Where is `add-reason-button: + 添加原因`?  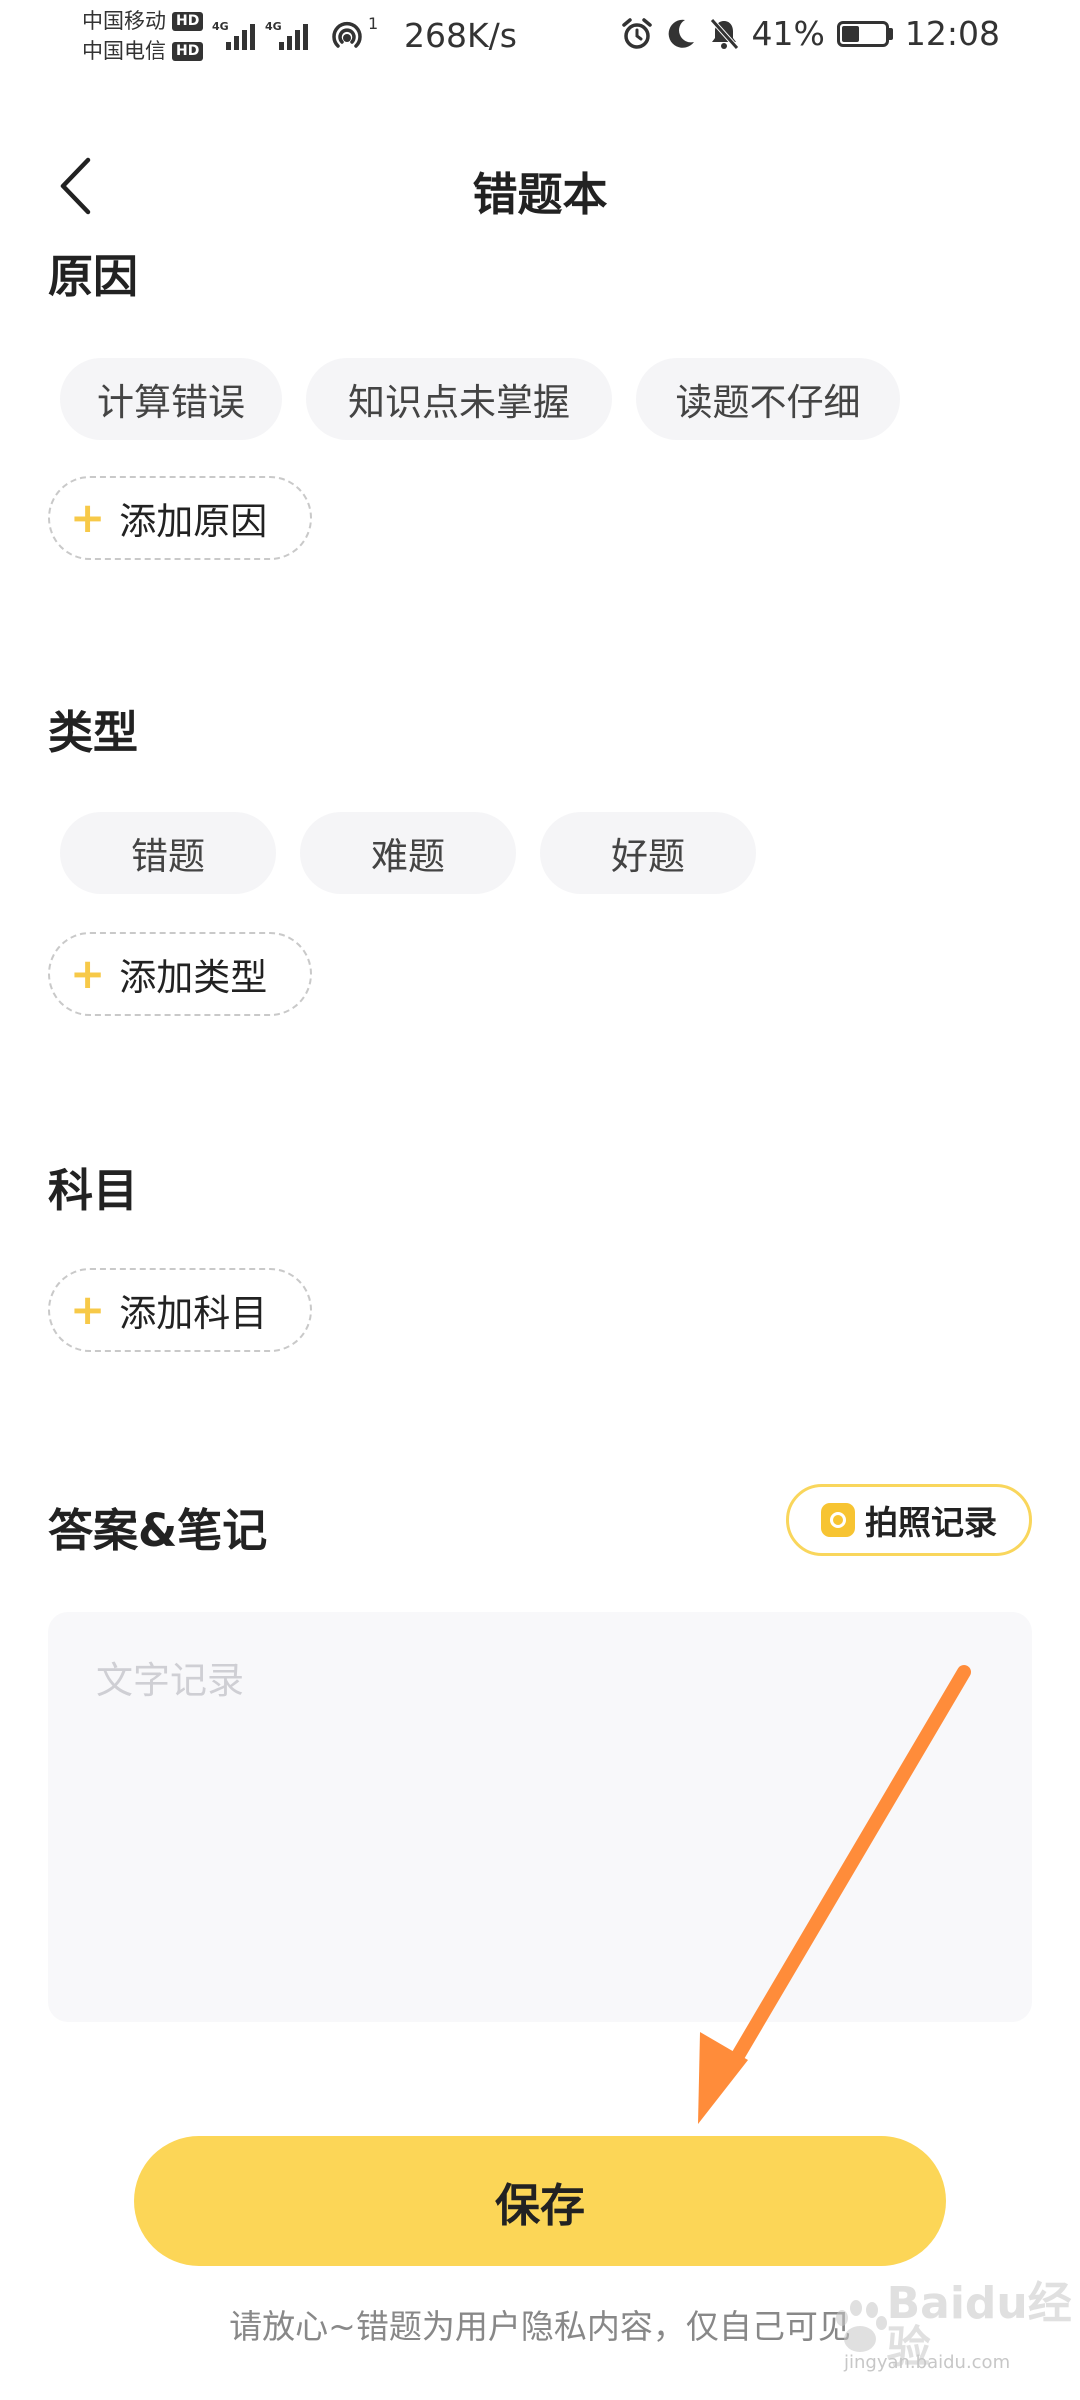
add-reason-button: + 添加原因 is located at coordinates (180, 518).